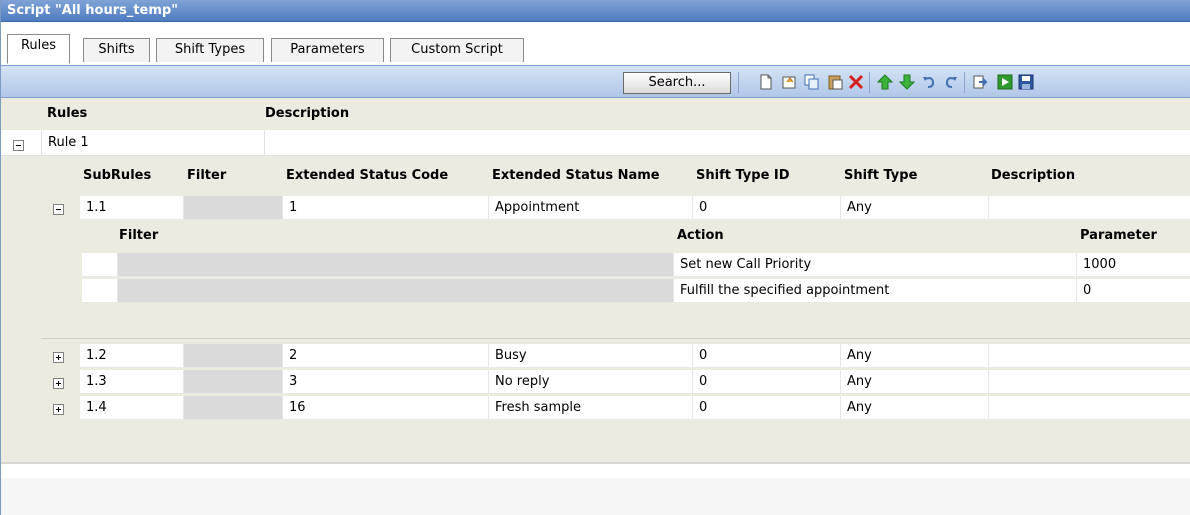  I want to click on run-icon, so click(1005, 82).